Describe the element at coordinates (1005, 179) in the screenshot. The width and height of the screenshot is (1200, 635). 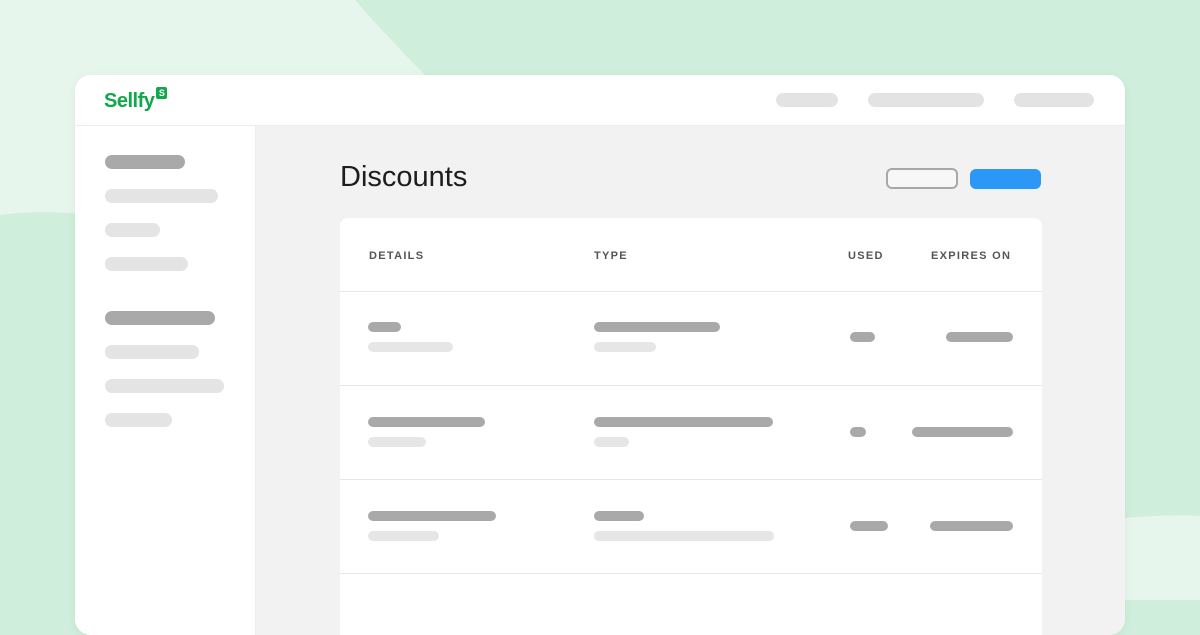
I see `primary-action-button` at that location.